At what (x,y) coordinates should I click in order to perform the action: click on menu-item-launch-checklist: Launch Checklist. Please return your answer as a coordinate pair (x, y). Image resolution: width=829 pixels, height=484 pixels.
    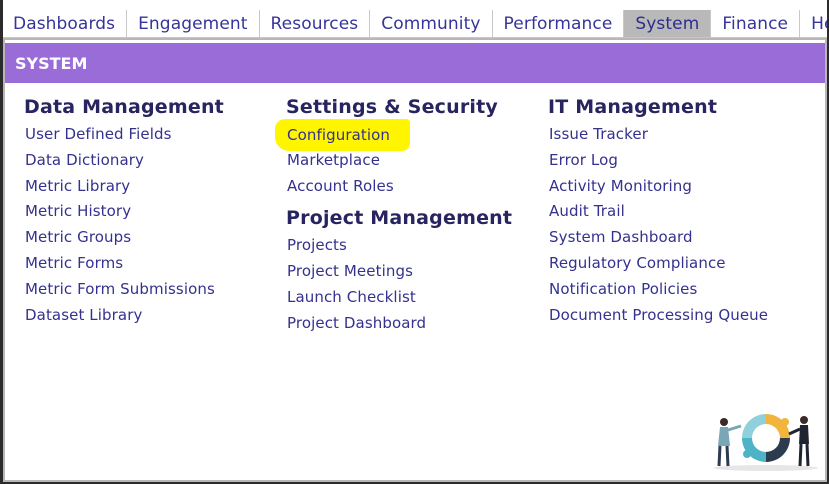
    Looking at the image, I should click on (399, 298).